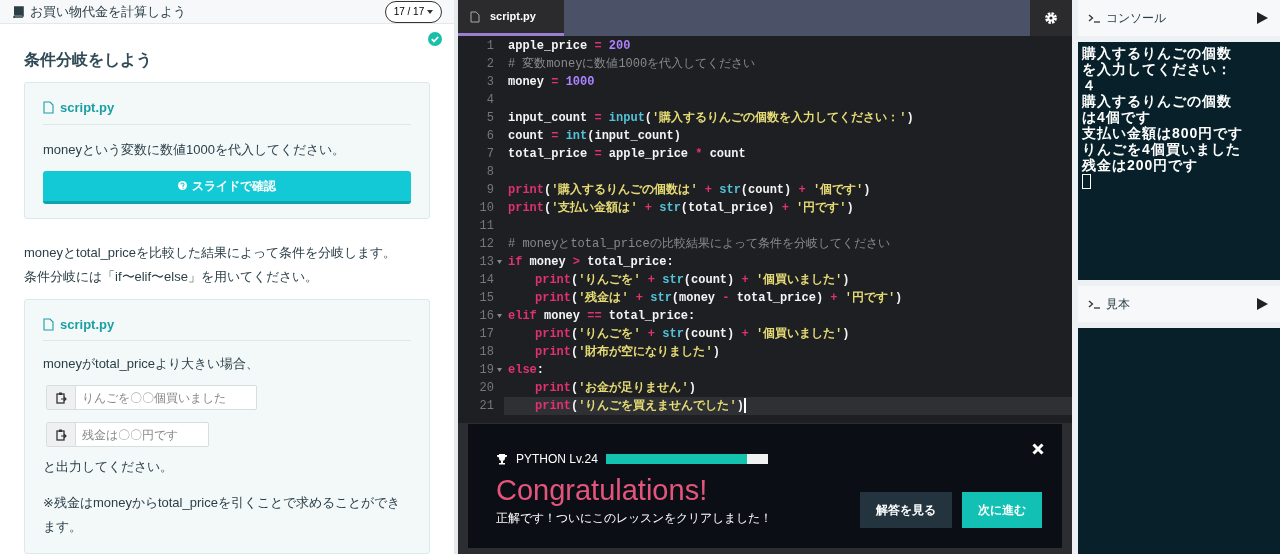 The width and height of the screenshot is (1280, 554). What do you see at coordinates (486, 334) in the screenshot?
I see `line-number: 17` at bounding box center [486, 334].